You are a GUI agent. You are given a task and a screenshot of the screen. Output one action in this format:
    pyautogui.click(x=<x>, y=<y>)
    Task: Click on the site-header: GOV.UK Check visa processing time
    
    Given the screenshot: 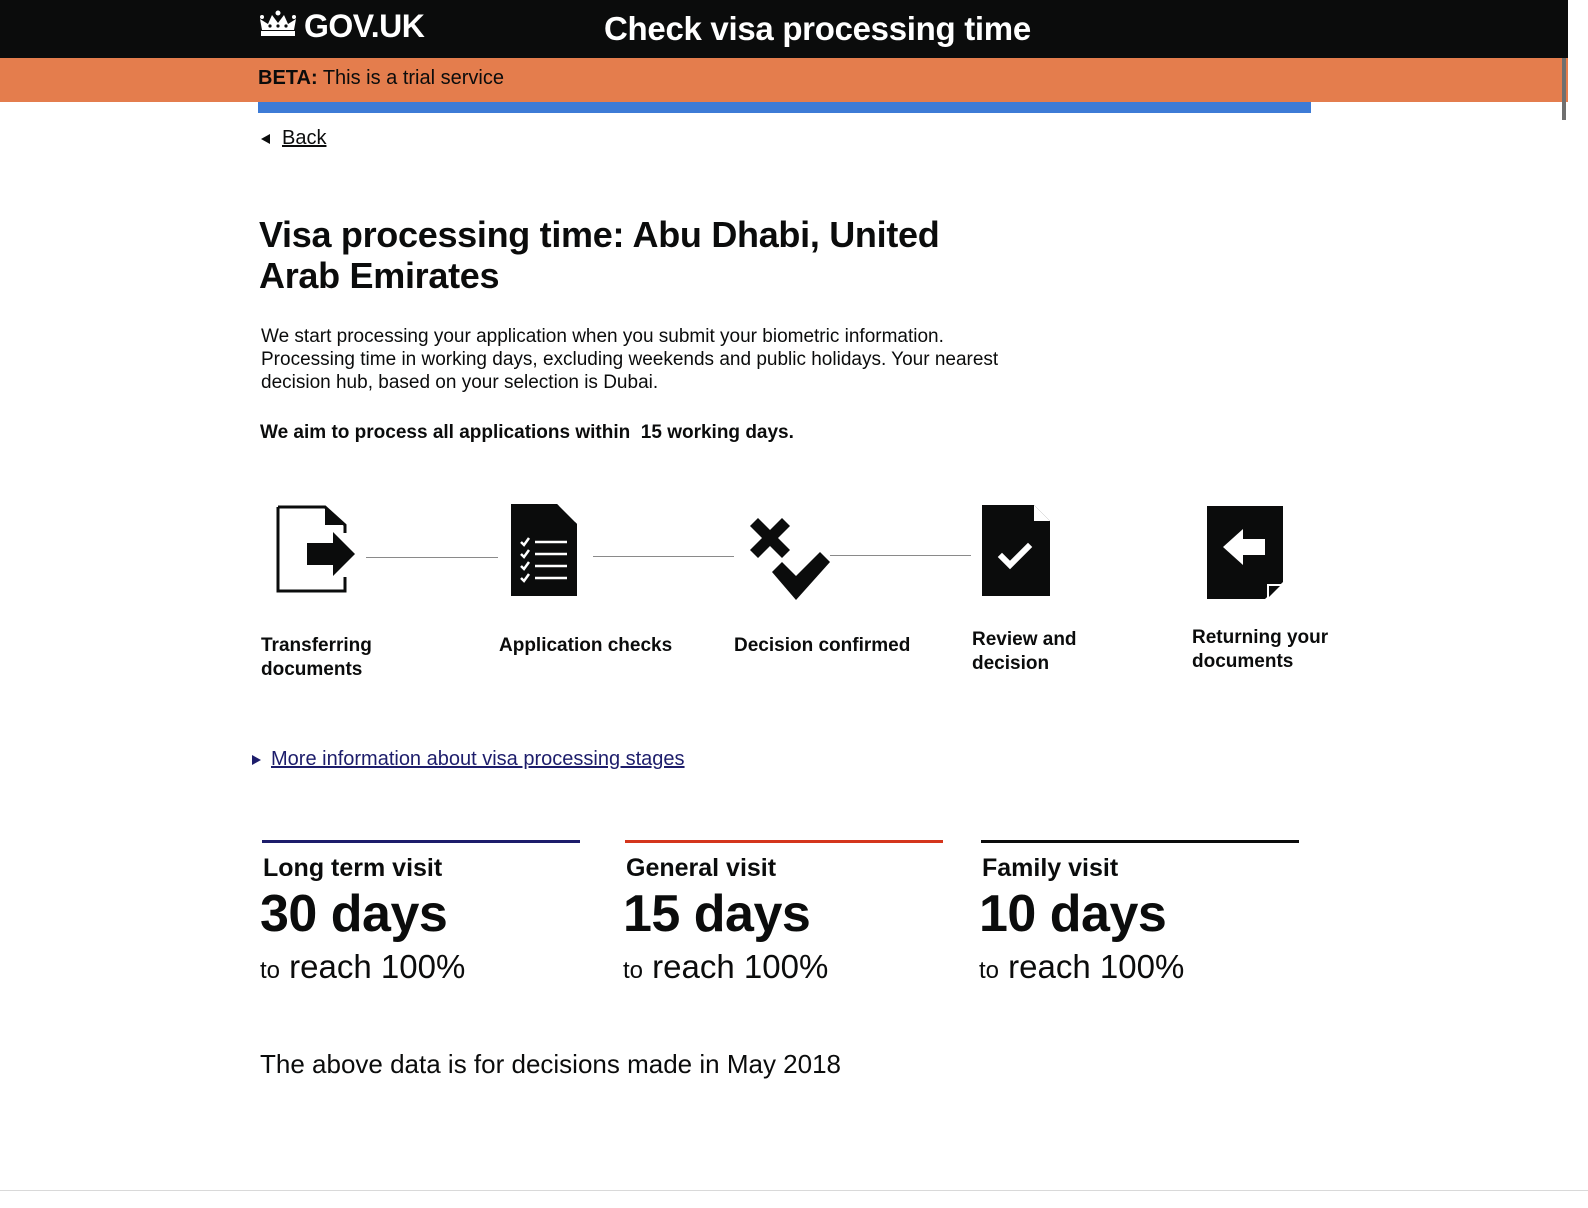 What is the action you would take?
    pyautogui.click(x=784, y=29)
    